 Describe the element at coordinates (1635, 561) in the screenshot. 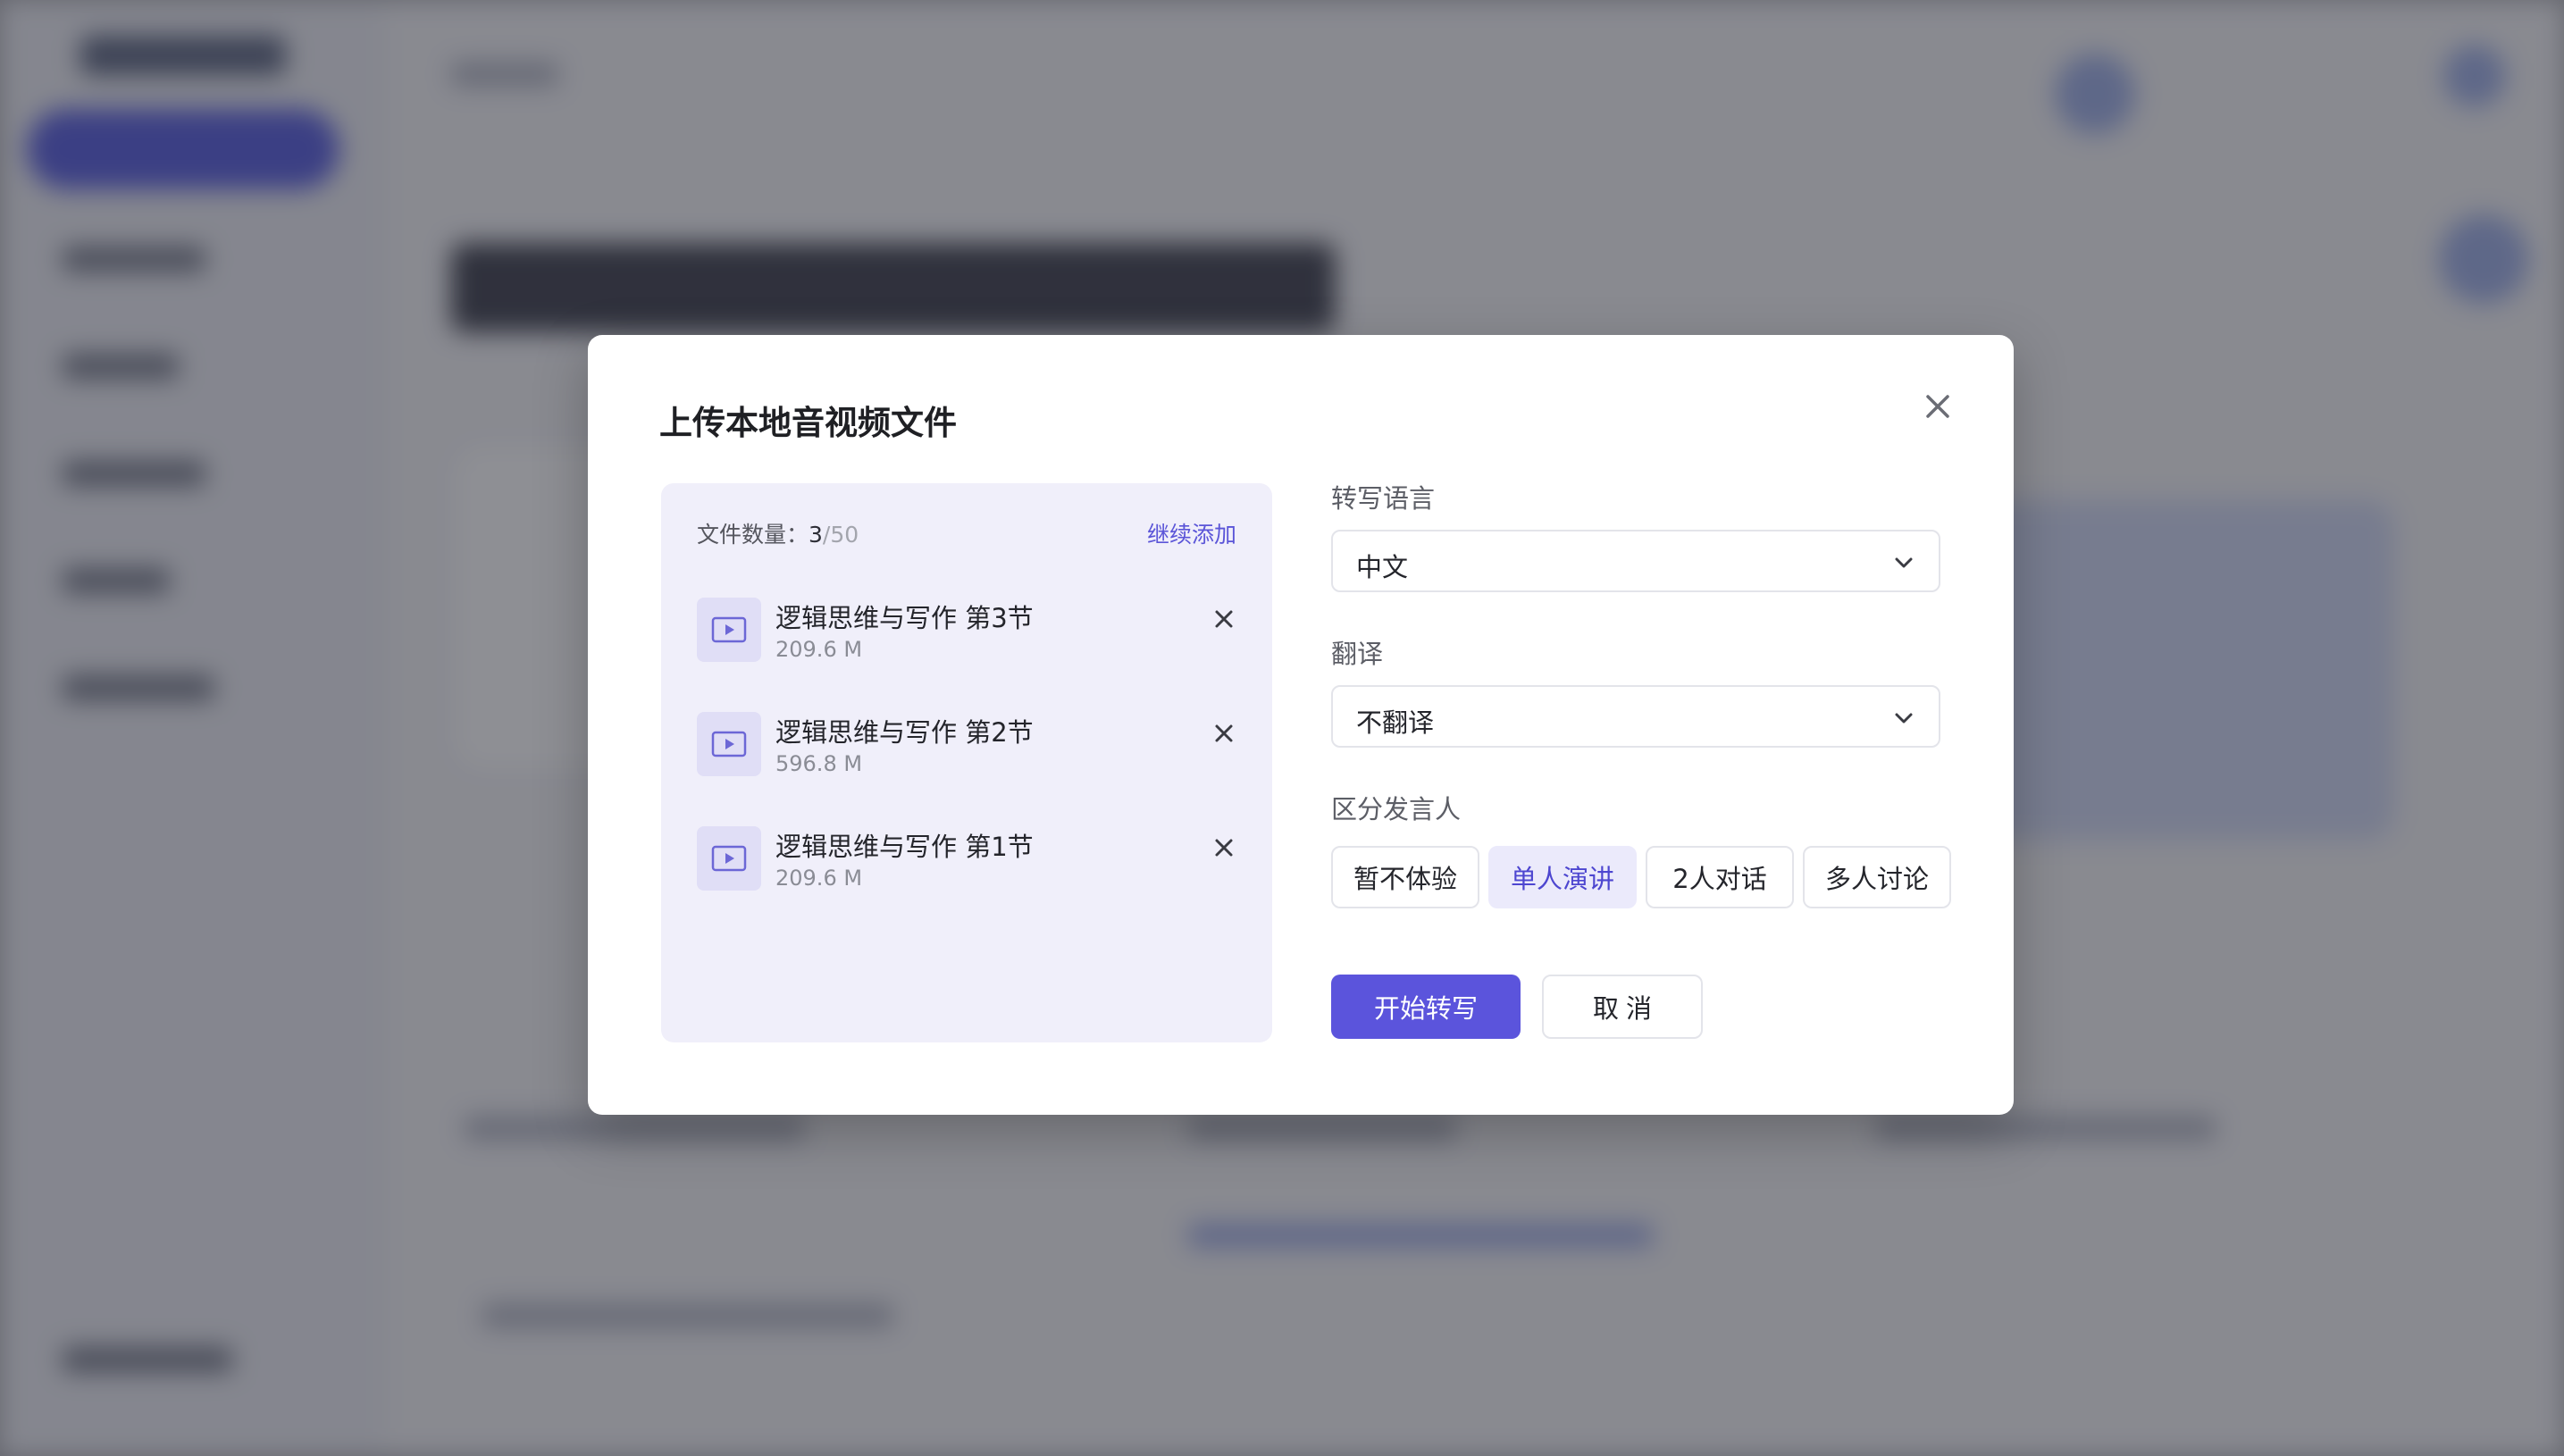

I see `transcribe-language-select: 中文` at that location.